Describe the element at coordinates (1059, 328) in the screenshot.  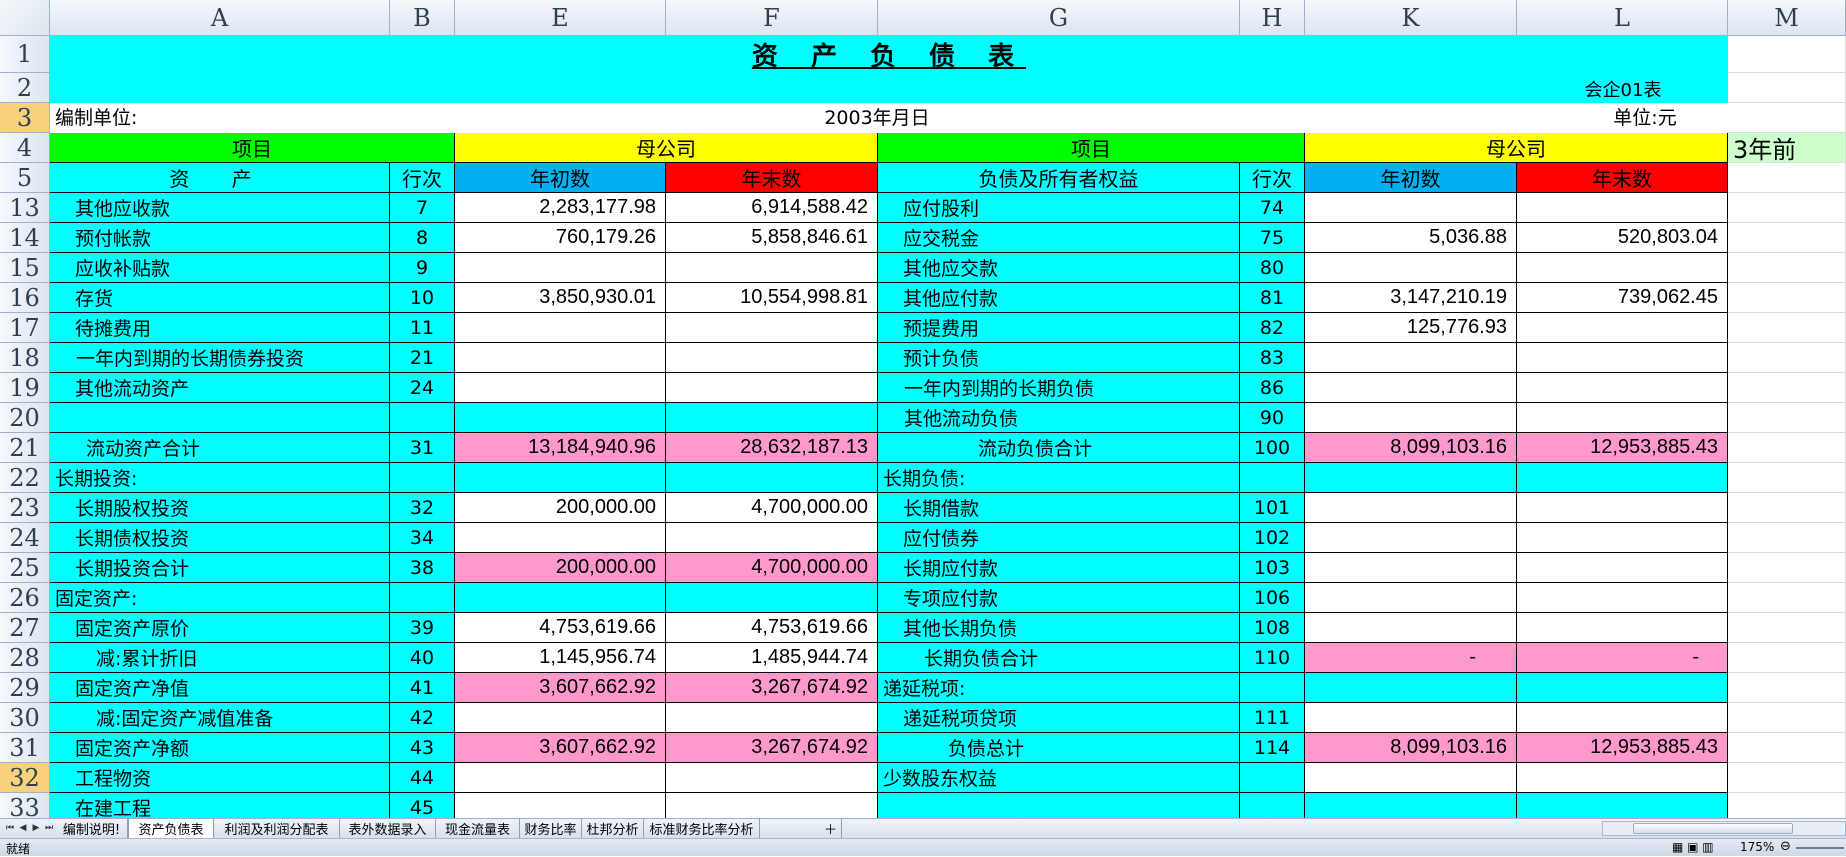
I see `liability-item: 预提费用` at that location.